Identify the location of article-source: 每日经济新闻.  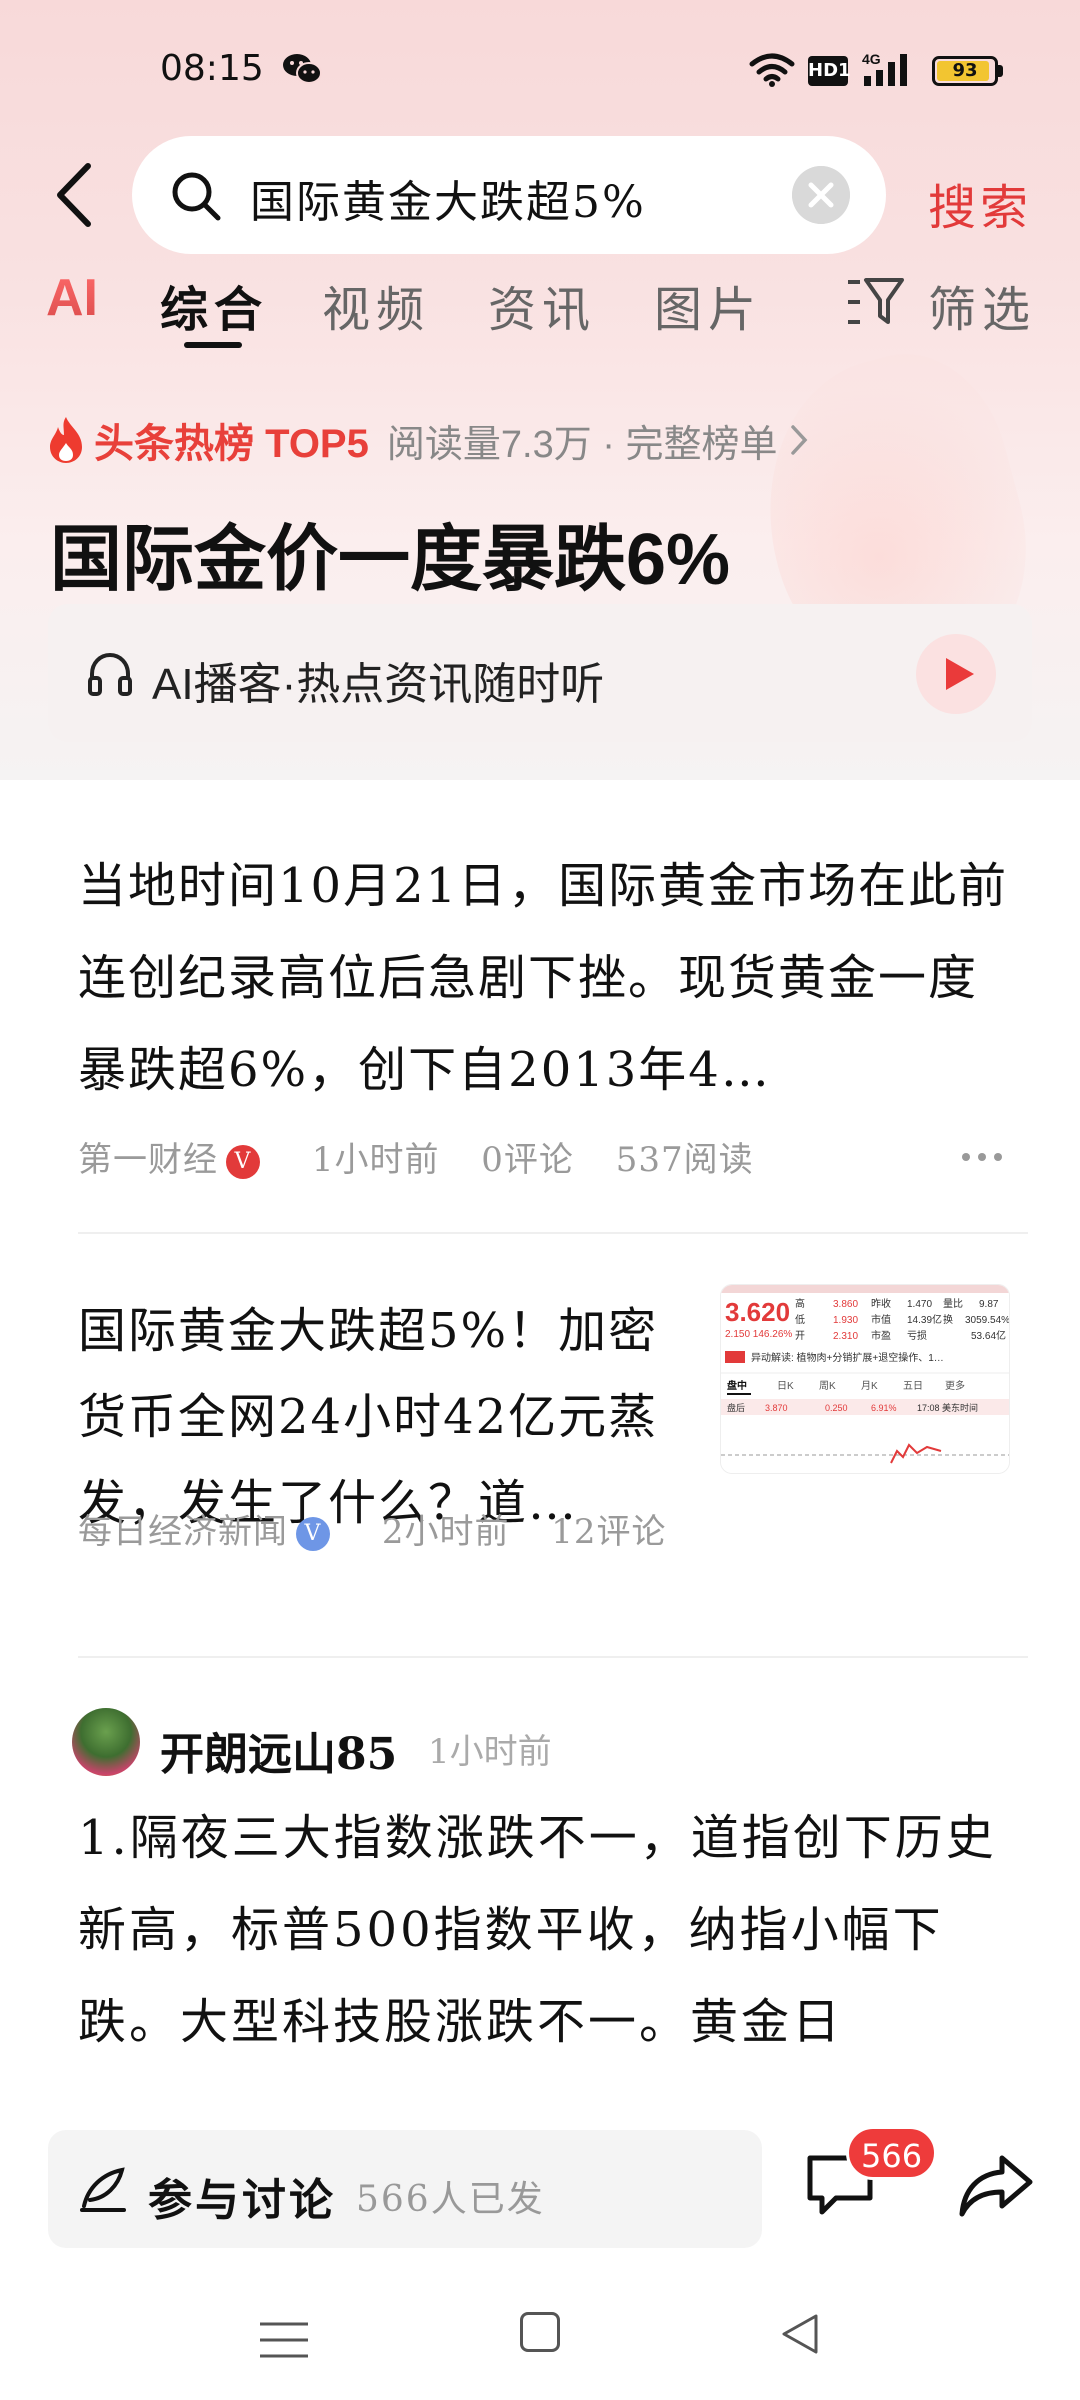
(183, 1532).